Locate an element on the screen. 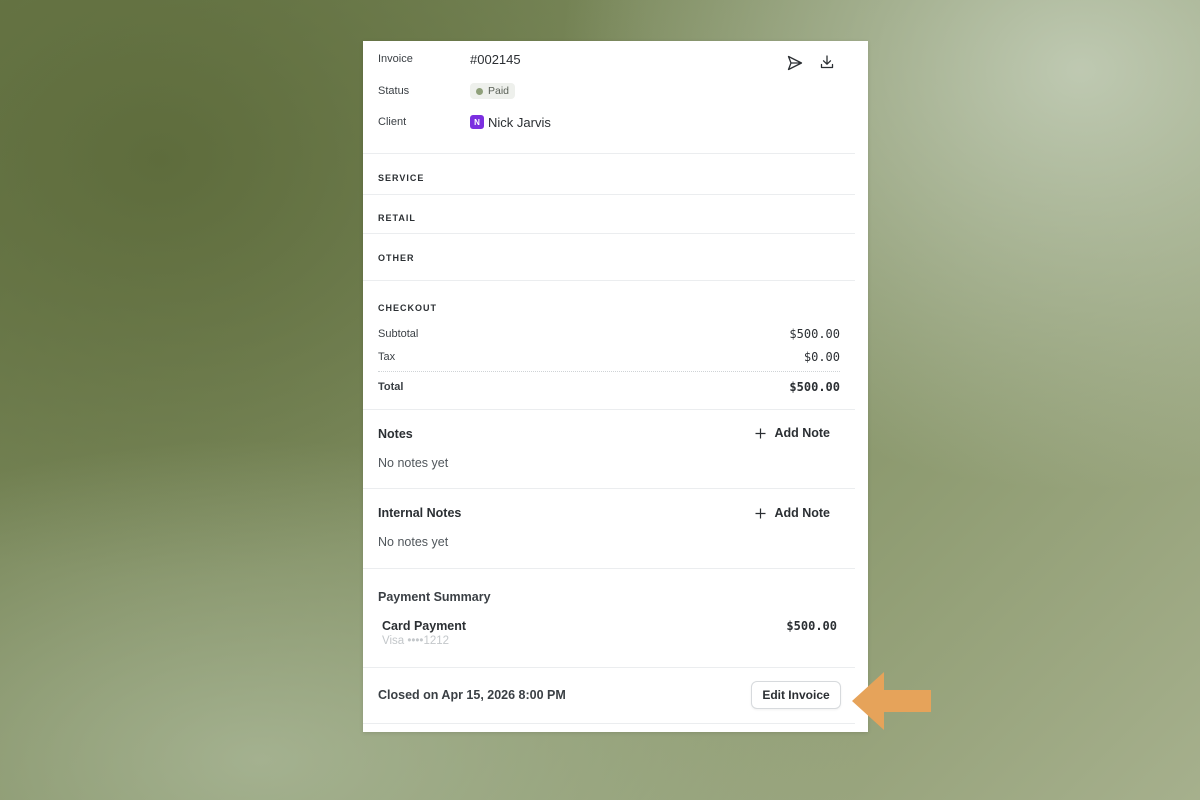  status-label: Status is located at coordinates (394, 91).